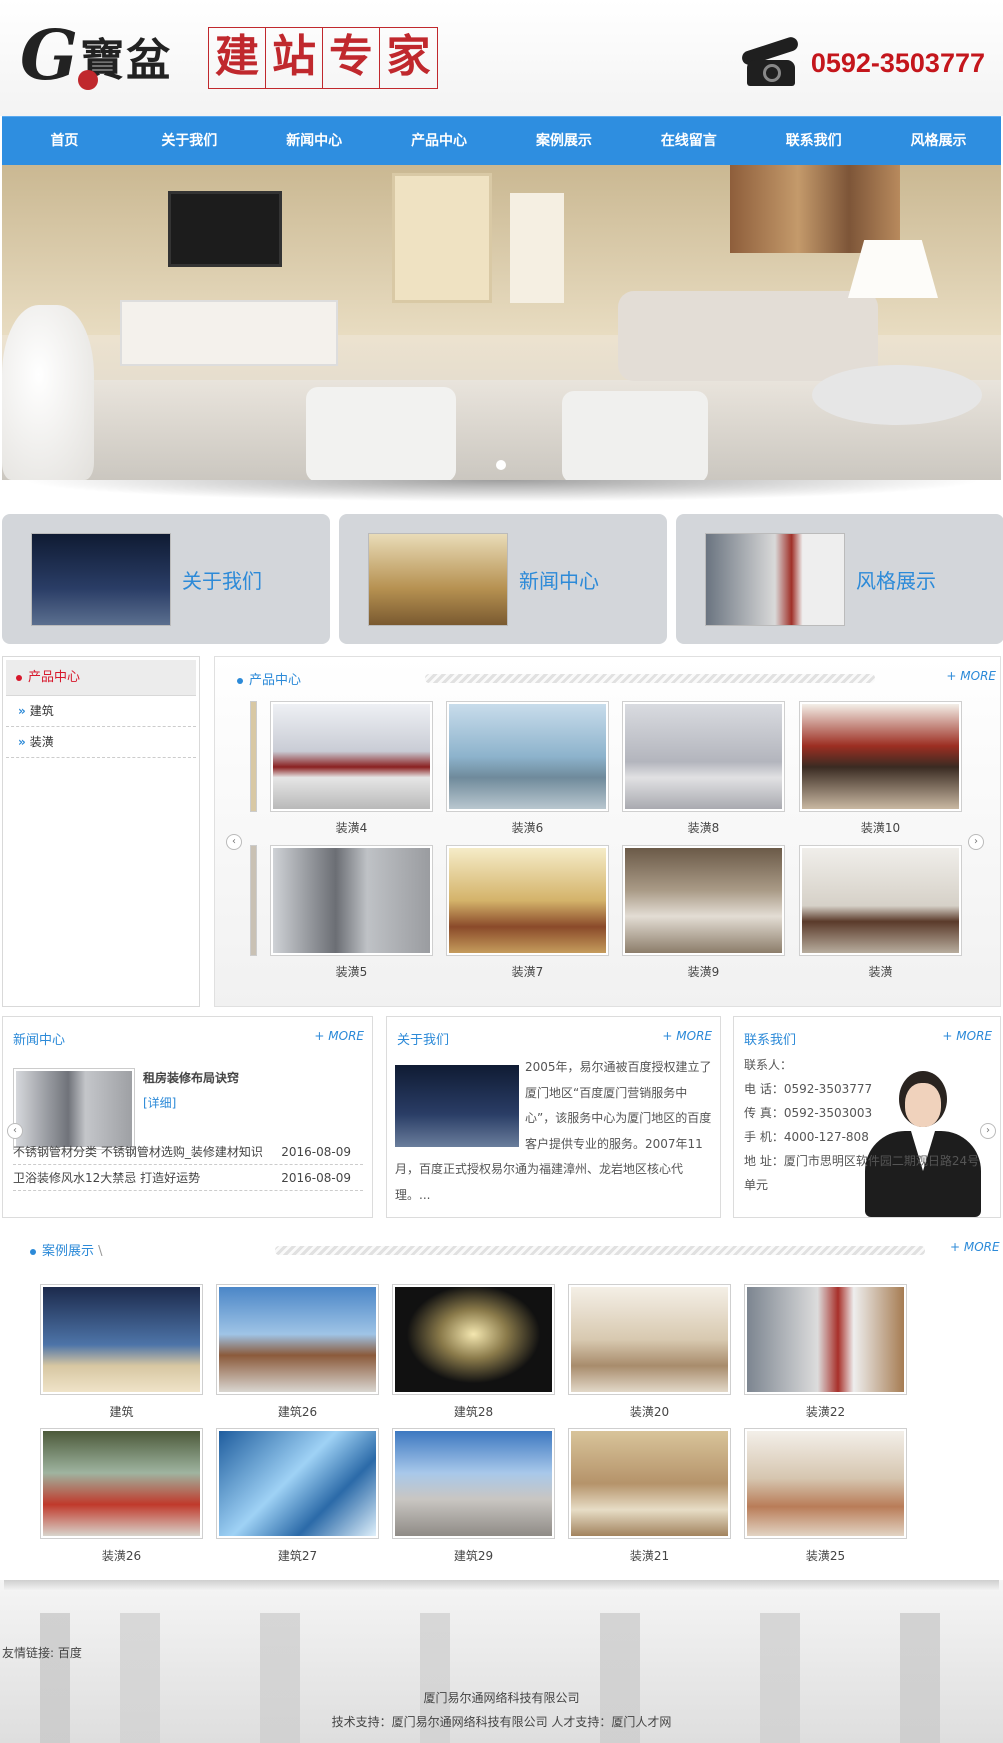 This screenshot has height=1743, width=1003. Describe the element at coordinates (527, 827) in the screenshot. I see `product-caption: 装潢6` at that location.